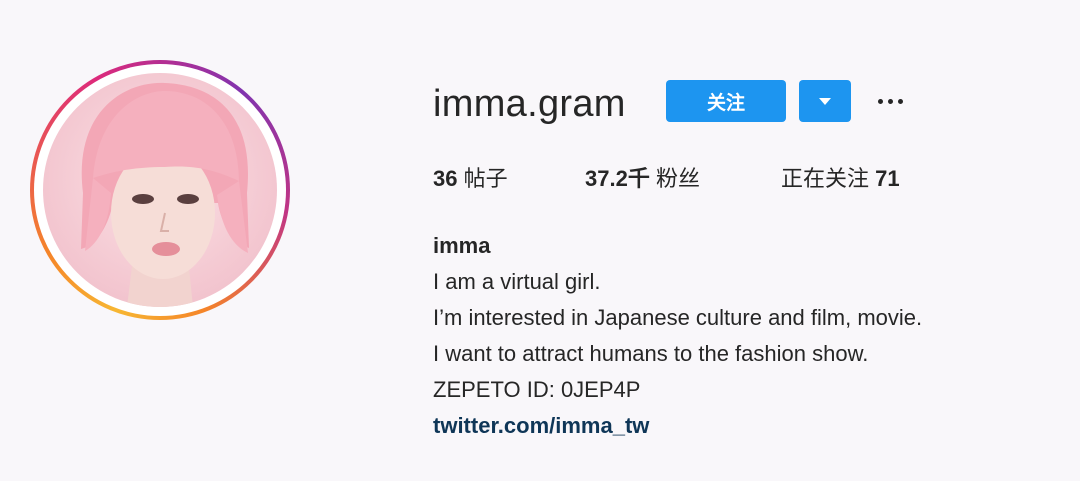 Image resolution: width=1080 pixels, height=481 pixels. I want to click on suggestions-dropdown-button, so click(825, 101).